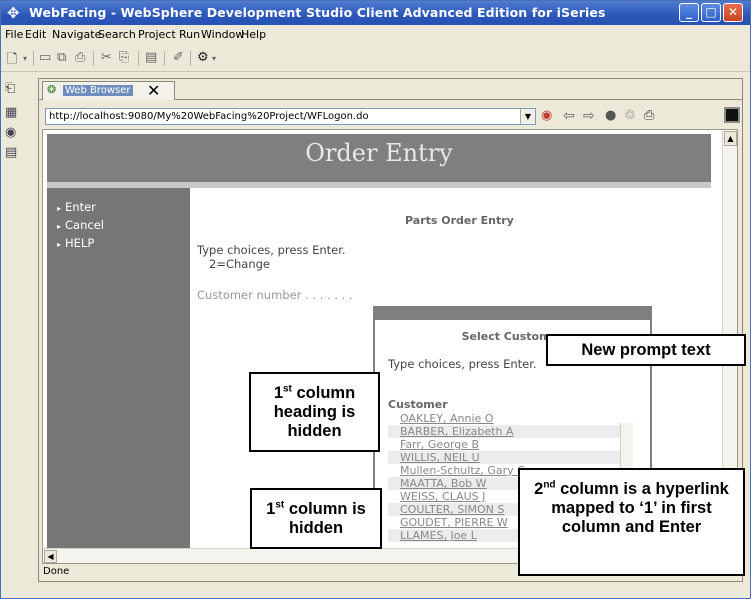 This screenshot has height=599, width=751. I want to click on search-icon: ✐, so click(178, 57).